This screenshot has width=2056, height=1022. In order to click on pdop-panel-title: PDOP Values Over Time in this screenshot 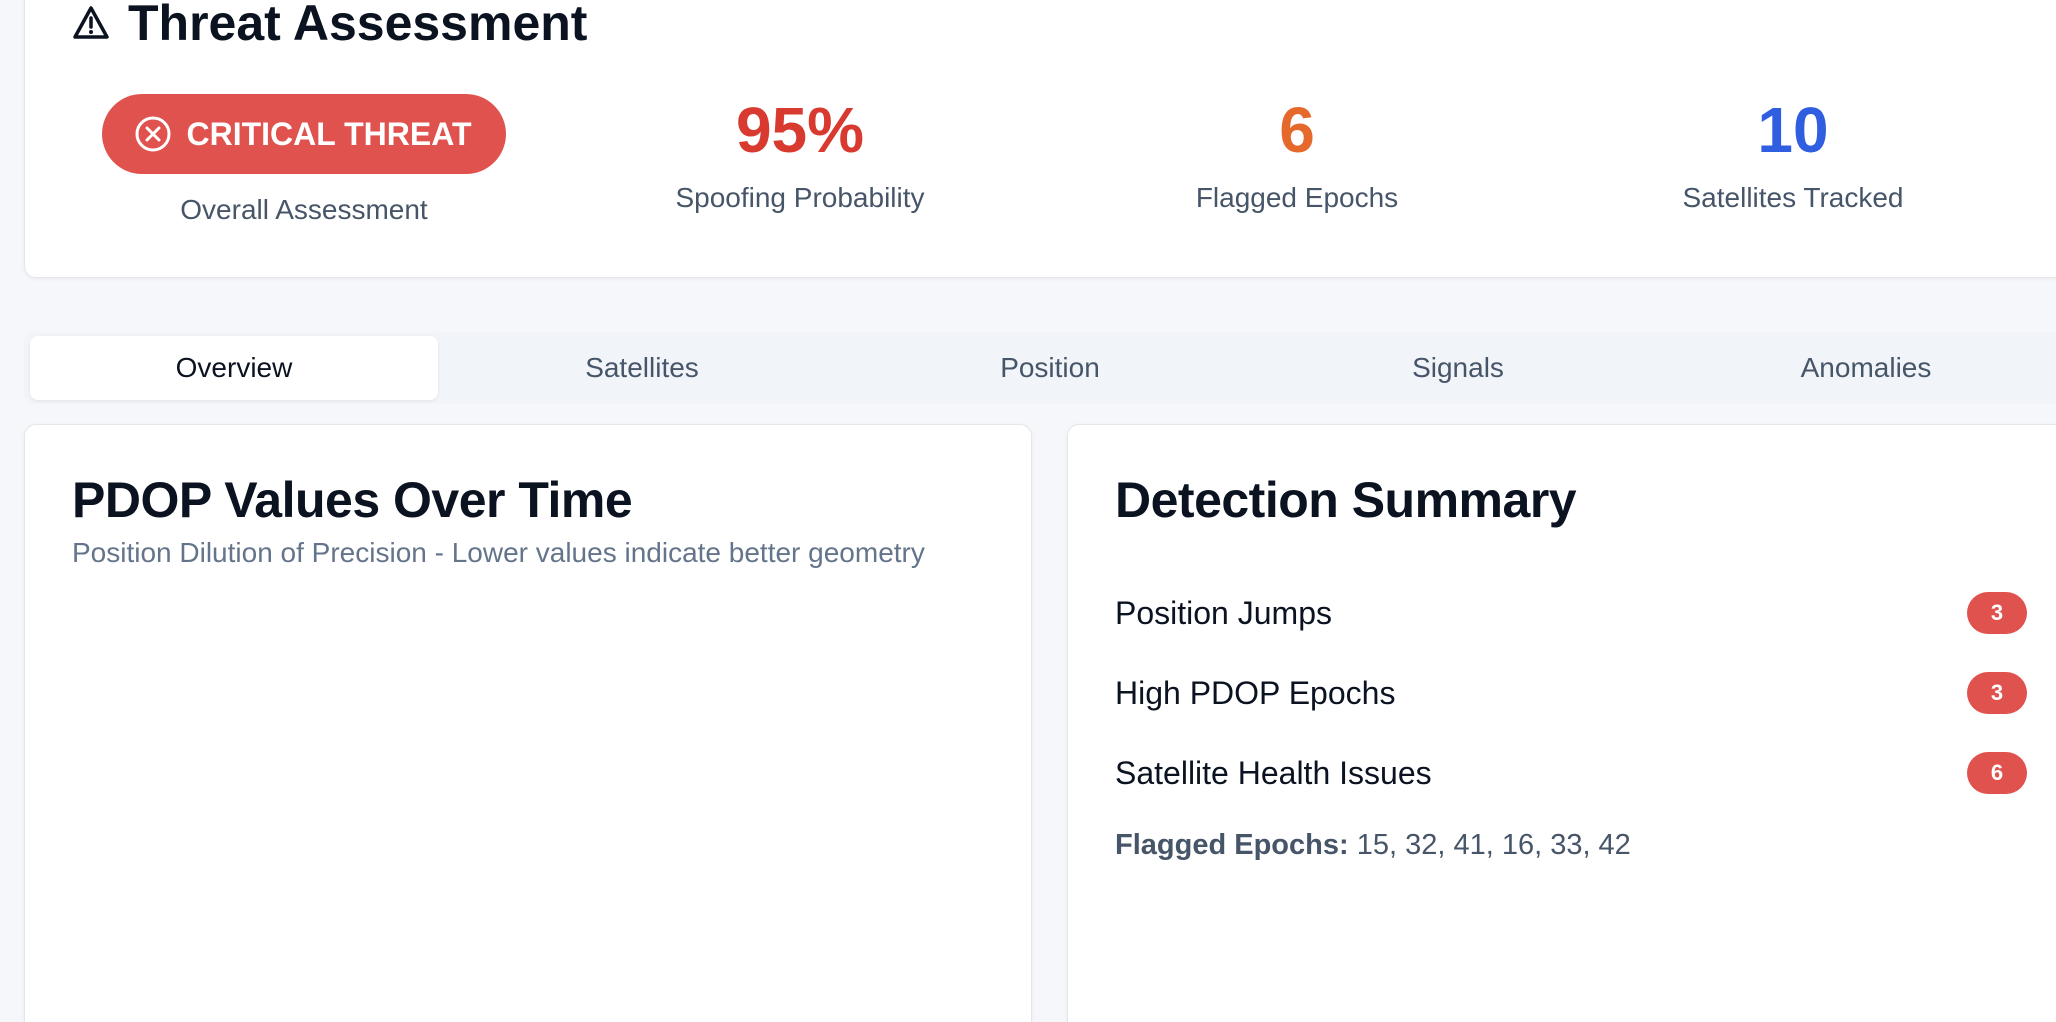, I will do `click(352, 500)`.